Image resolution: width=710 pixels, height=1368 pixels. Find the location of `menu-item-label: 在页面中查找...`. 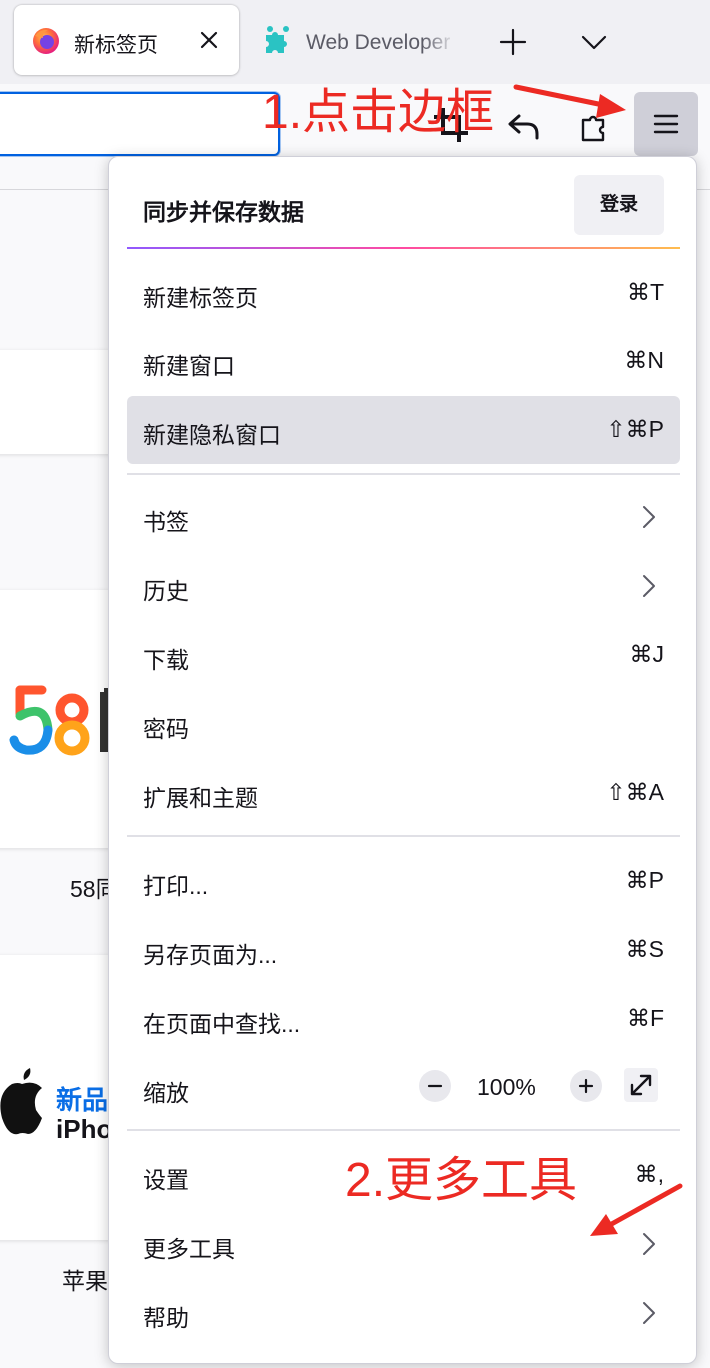

menu-item-label: 在页面中查找... is located at coordinates (222, 1024).